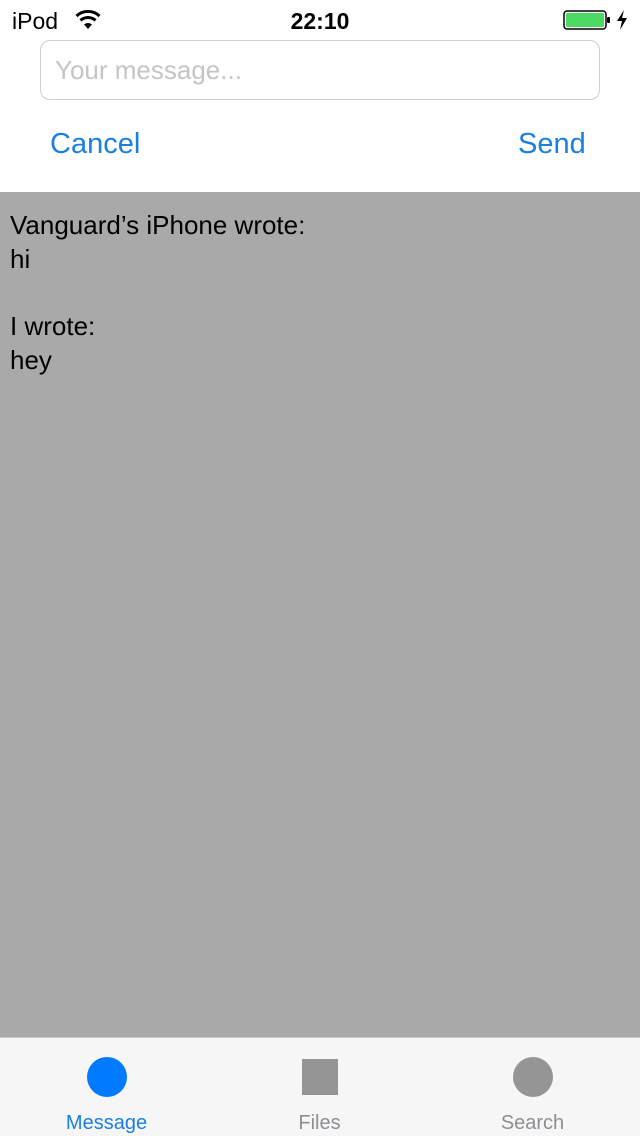 Image resolution: width=640 pixels, height=1136 pixels. I want to click on tab-files: Files, so click(319, 1087).